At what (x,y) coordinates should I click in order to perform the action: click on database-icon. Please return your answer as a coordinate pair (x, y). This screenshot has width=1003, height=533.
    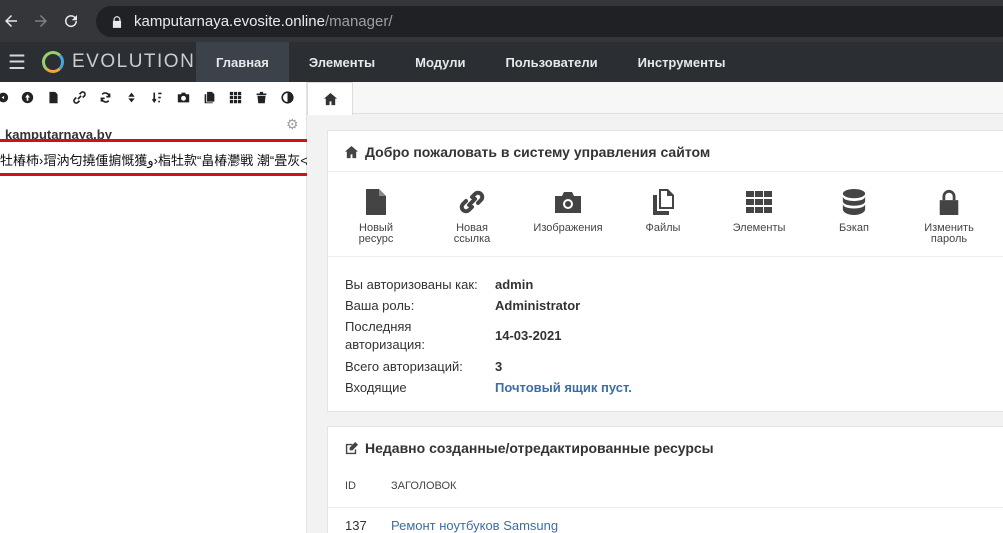
    Looking at the image, I should click on (854, 202).